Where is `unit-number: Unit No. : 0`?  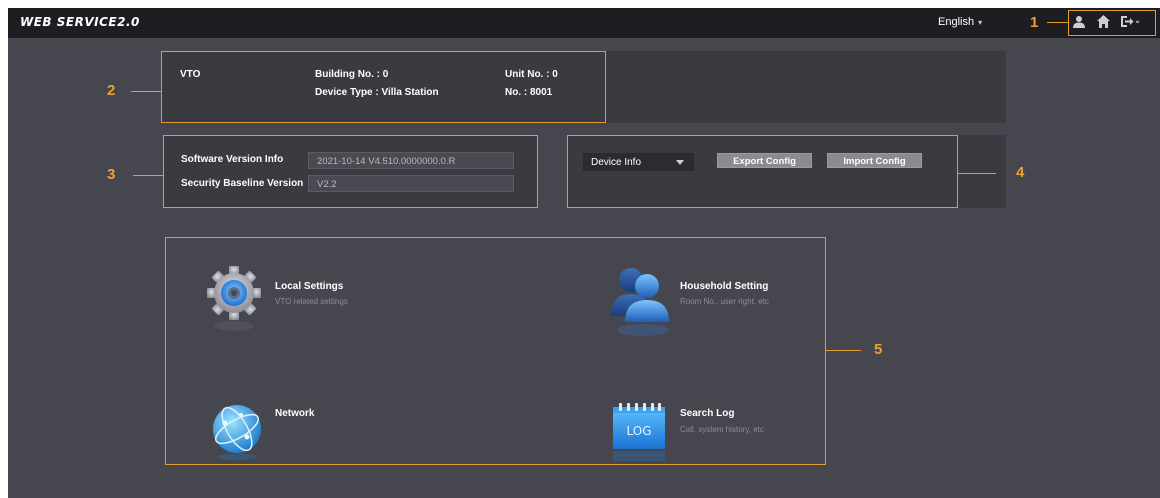
unit-number: Unit No. : 0 is located at coordinates (531, 74).